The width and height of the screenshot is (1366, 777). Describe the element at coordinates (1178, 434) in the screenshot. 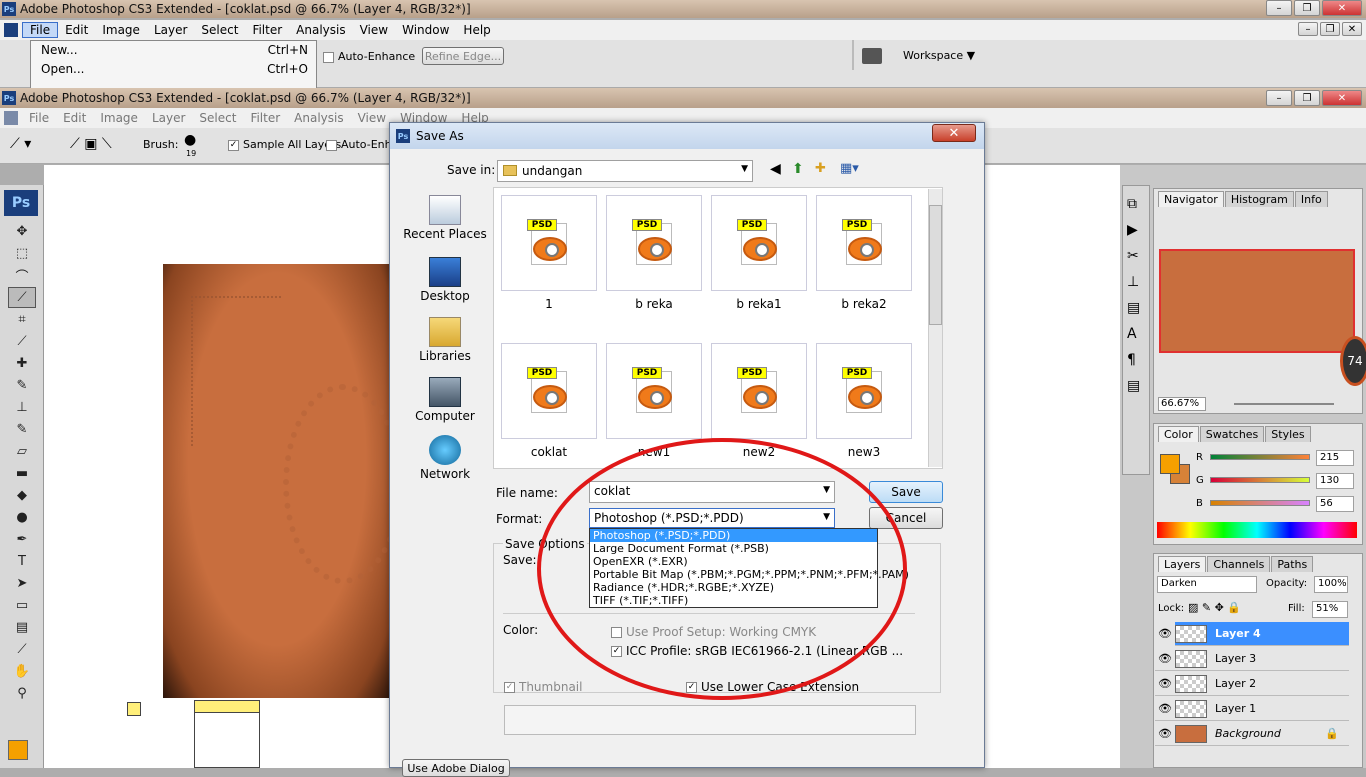

I see `tab-color: Color` at that location.